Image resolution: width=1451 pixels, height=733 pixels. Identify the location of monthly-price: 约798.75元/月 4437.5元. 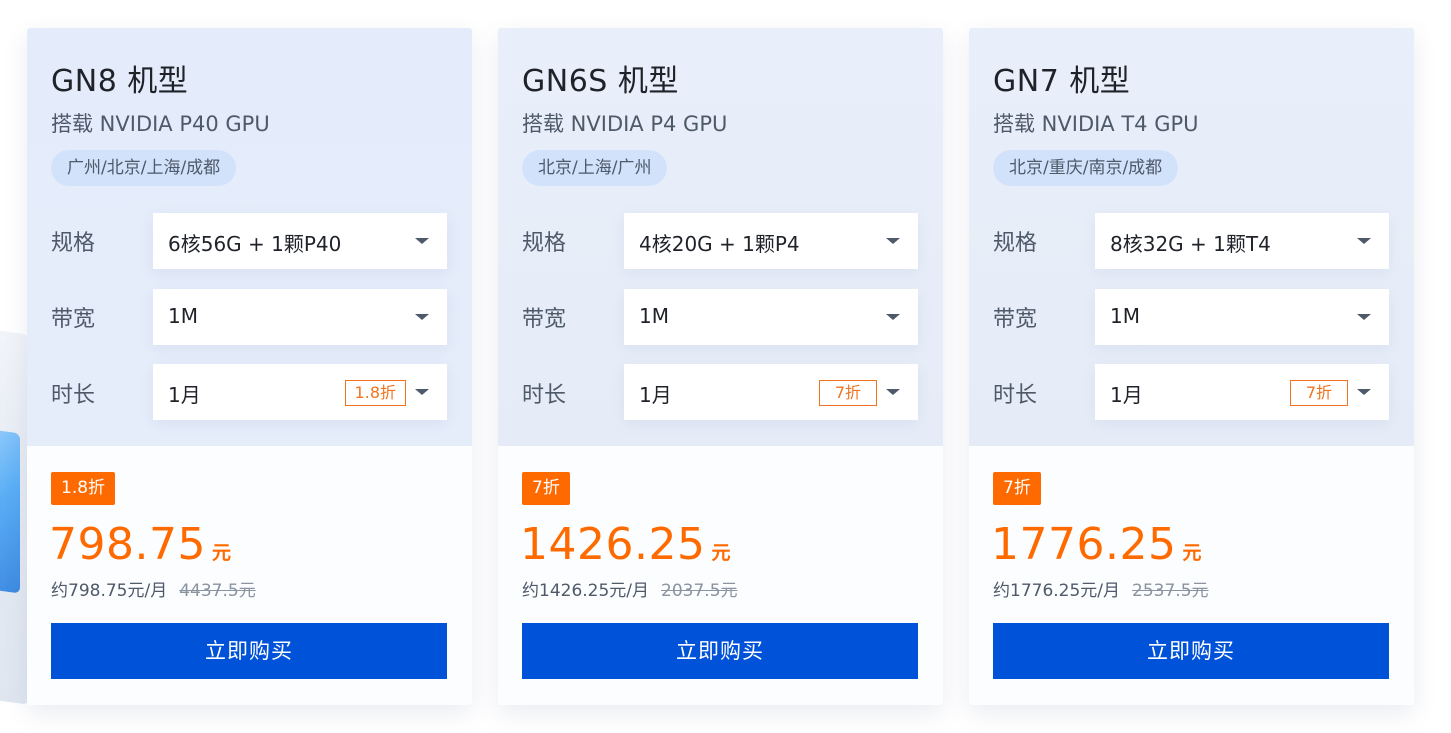
(153, 588).